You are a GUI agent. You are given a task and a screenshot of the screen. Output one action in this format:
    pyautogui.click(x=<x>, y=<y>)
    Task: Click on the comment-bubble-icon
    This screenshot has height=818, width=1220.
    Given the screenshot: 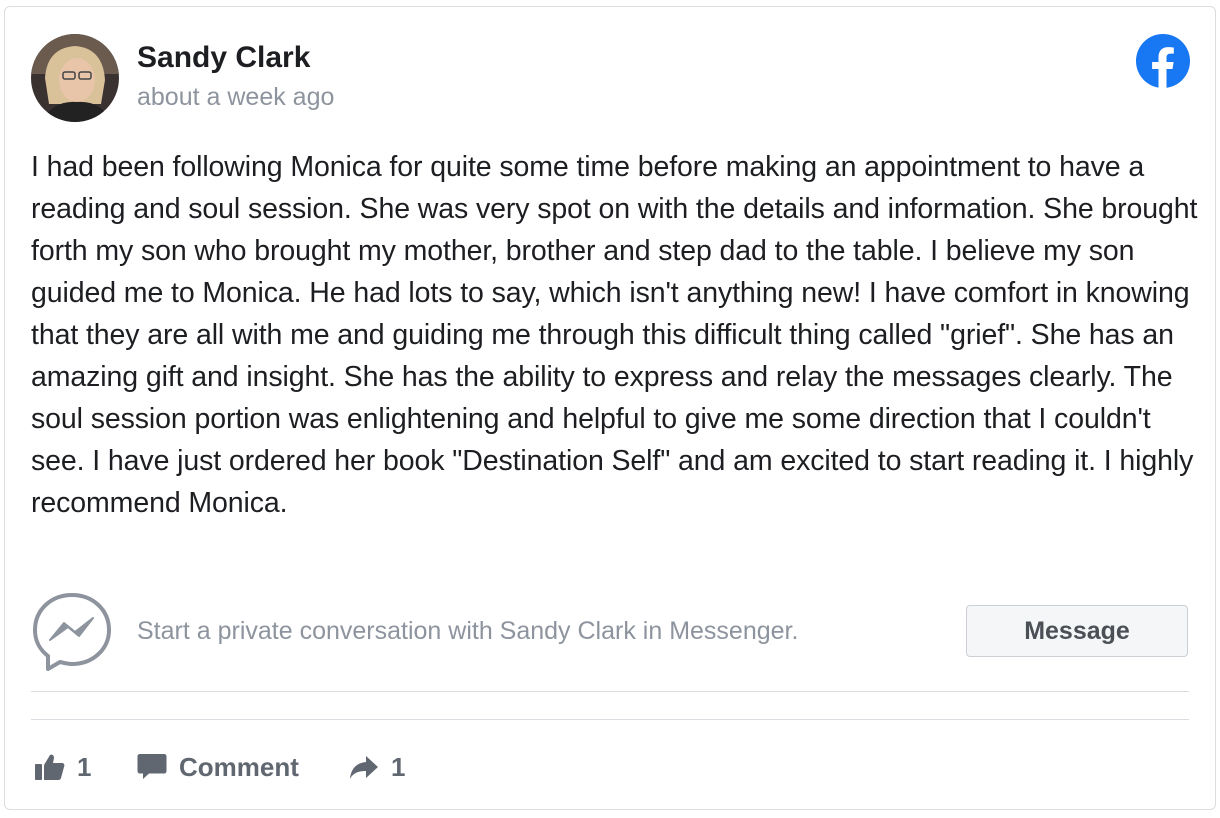 What is the action you would take?
    pyautogui.click(x=152, y=766)
    